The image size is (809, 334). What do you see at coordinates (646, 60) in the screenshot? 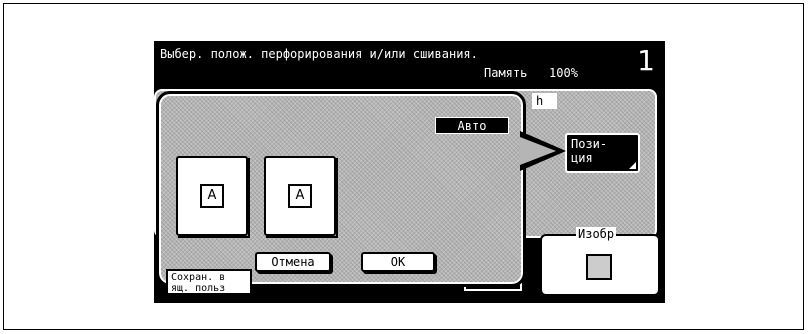
I see `page-number: 1` at bounding box center [646, 60].